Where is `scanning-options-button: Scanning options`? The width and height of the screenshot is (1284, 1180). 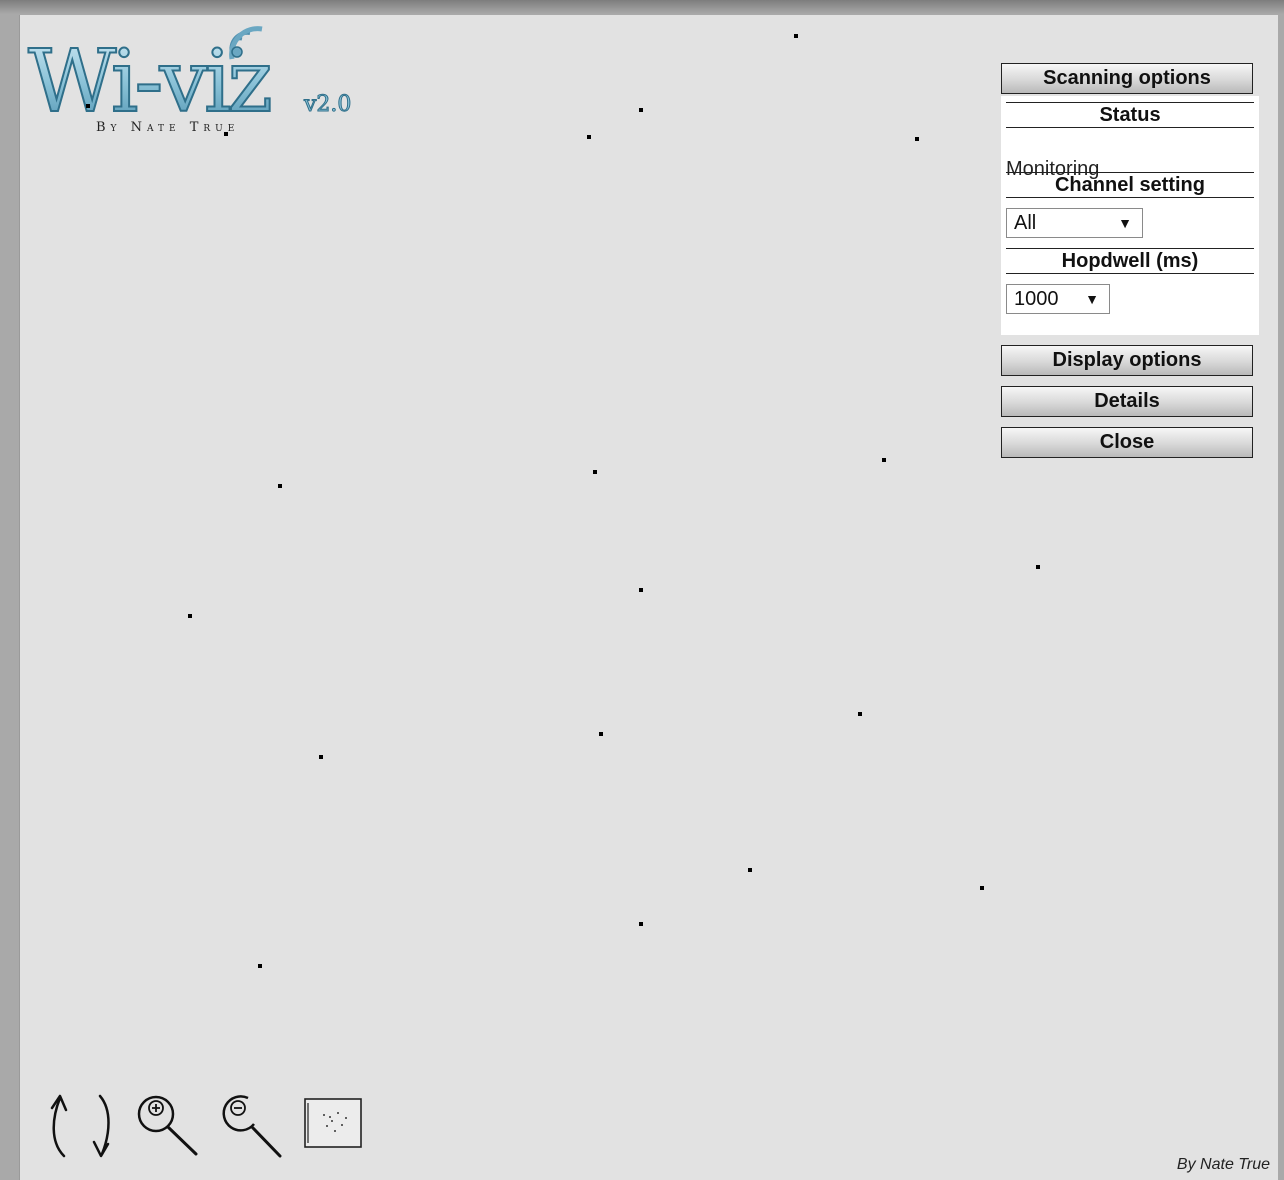 scanning-options-button: Scanning options is located at coordinates (1127, 78).